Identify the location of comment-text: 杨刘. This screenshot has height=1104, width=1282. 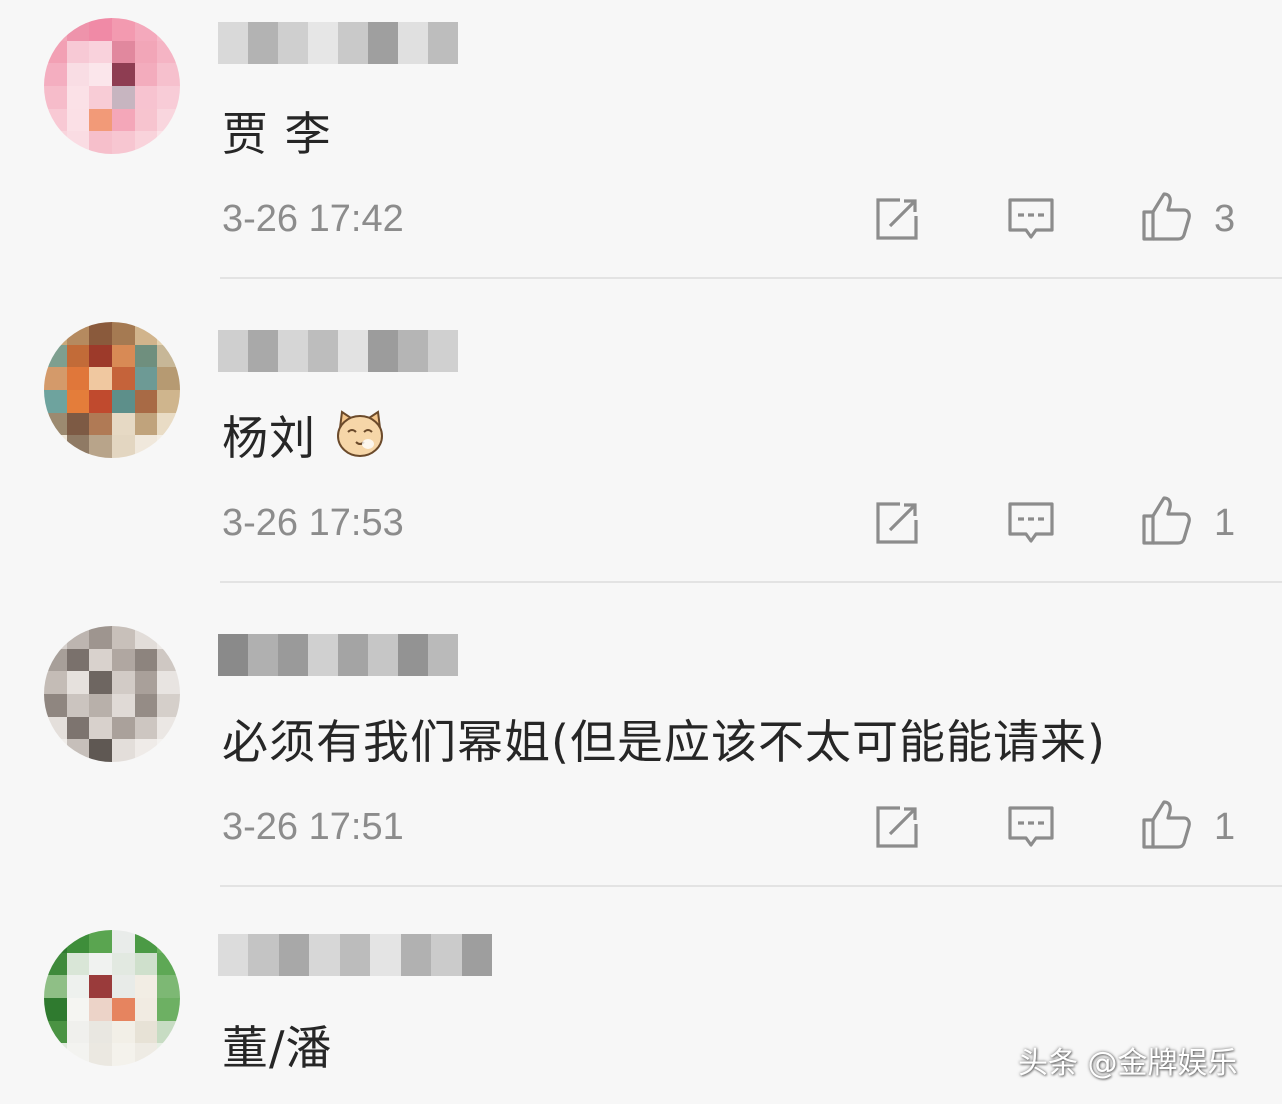
(304, 435).